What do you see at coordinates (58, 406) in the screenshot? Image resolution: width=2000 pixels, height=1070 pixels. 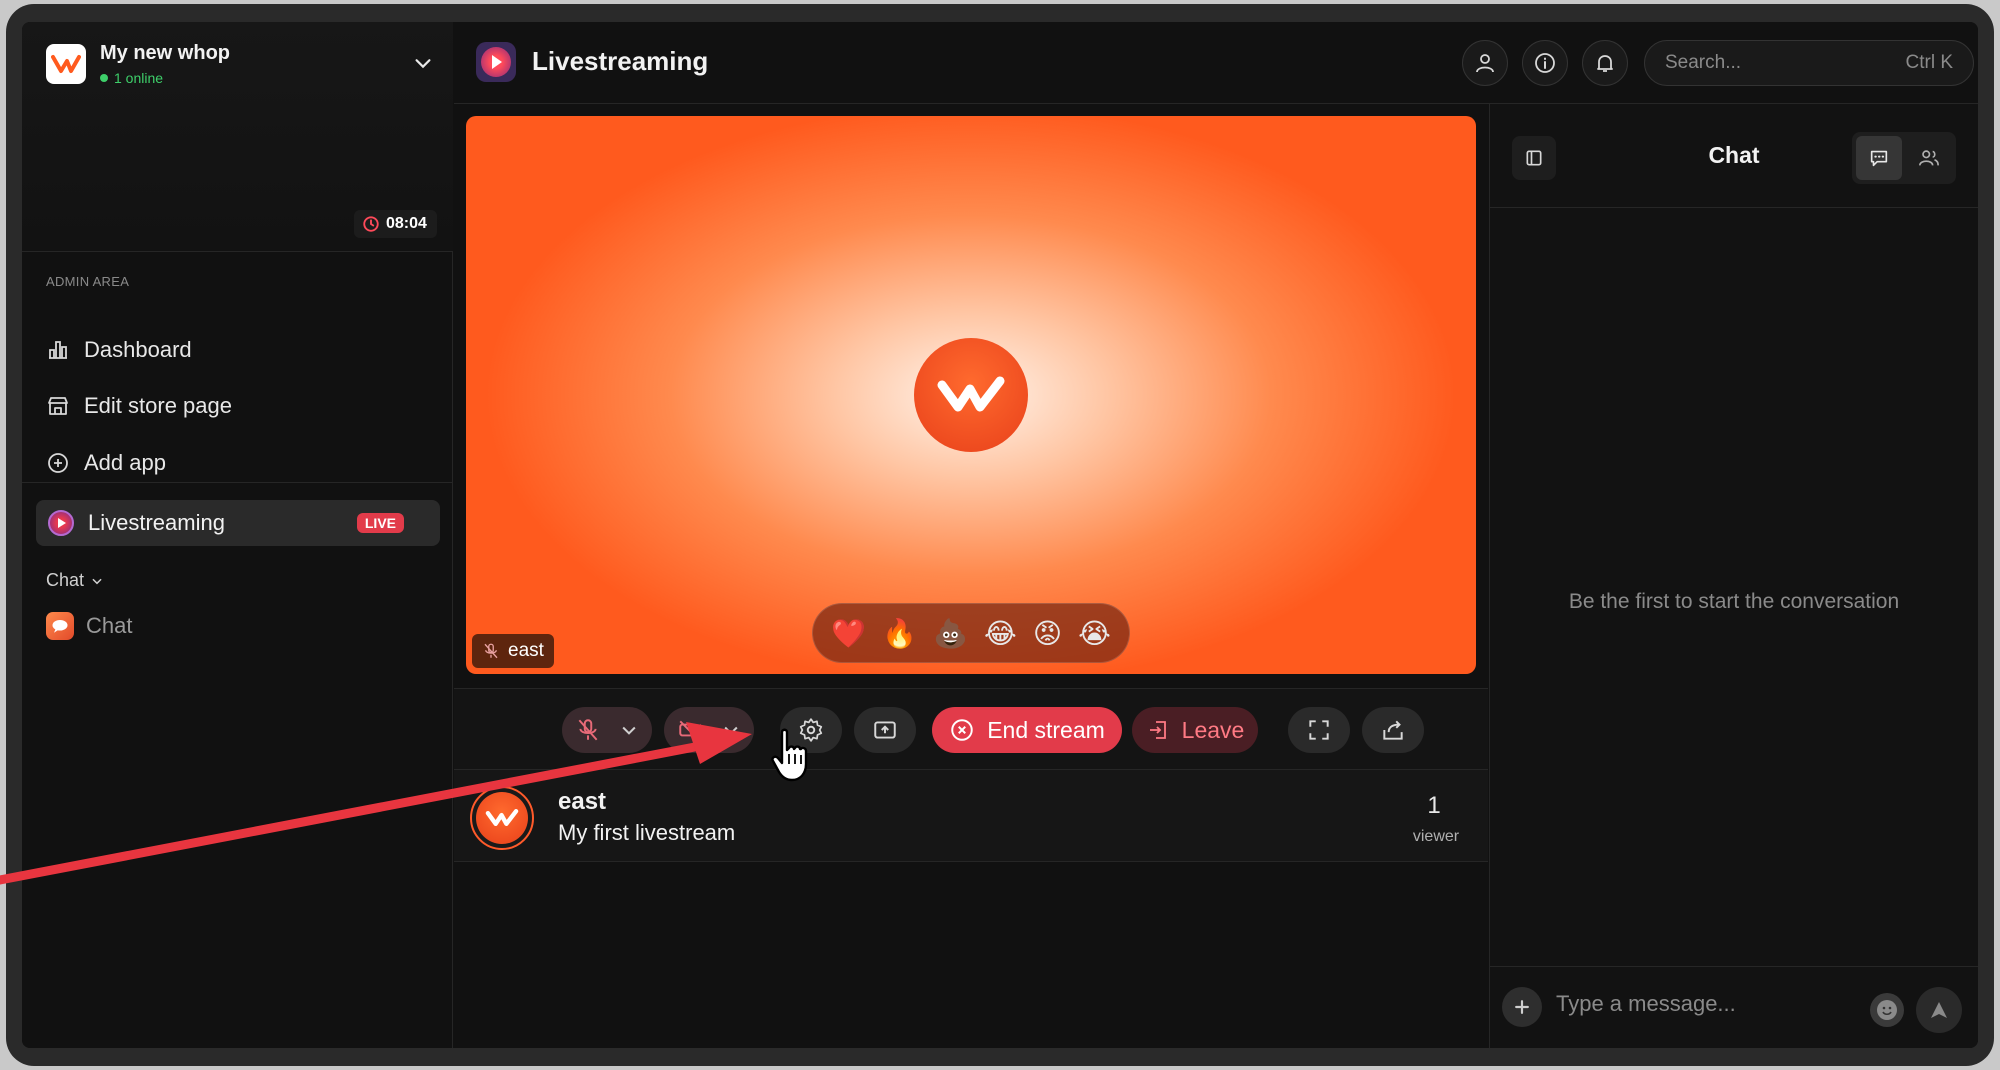 I see `store-icon` at bounding box center [58, 406].